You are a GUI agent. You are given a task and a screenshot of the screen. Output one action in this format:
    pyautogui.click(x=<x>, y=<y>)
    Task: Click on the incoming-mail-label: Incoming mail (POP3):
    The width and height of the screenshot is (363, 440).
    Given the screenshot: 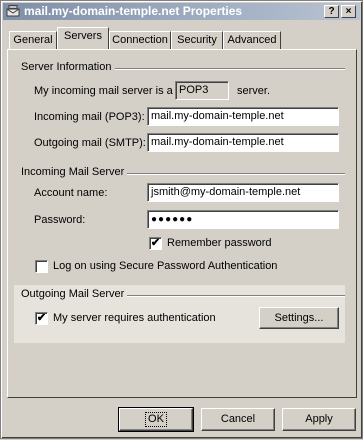 What is the action you would take?
    pyautogui.click(x=89, y=117)
    